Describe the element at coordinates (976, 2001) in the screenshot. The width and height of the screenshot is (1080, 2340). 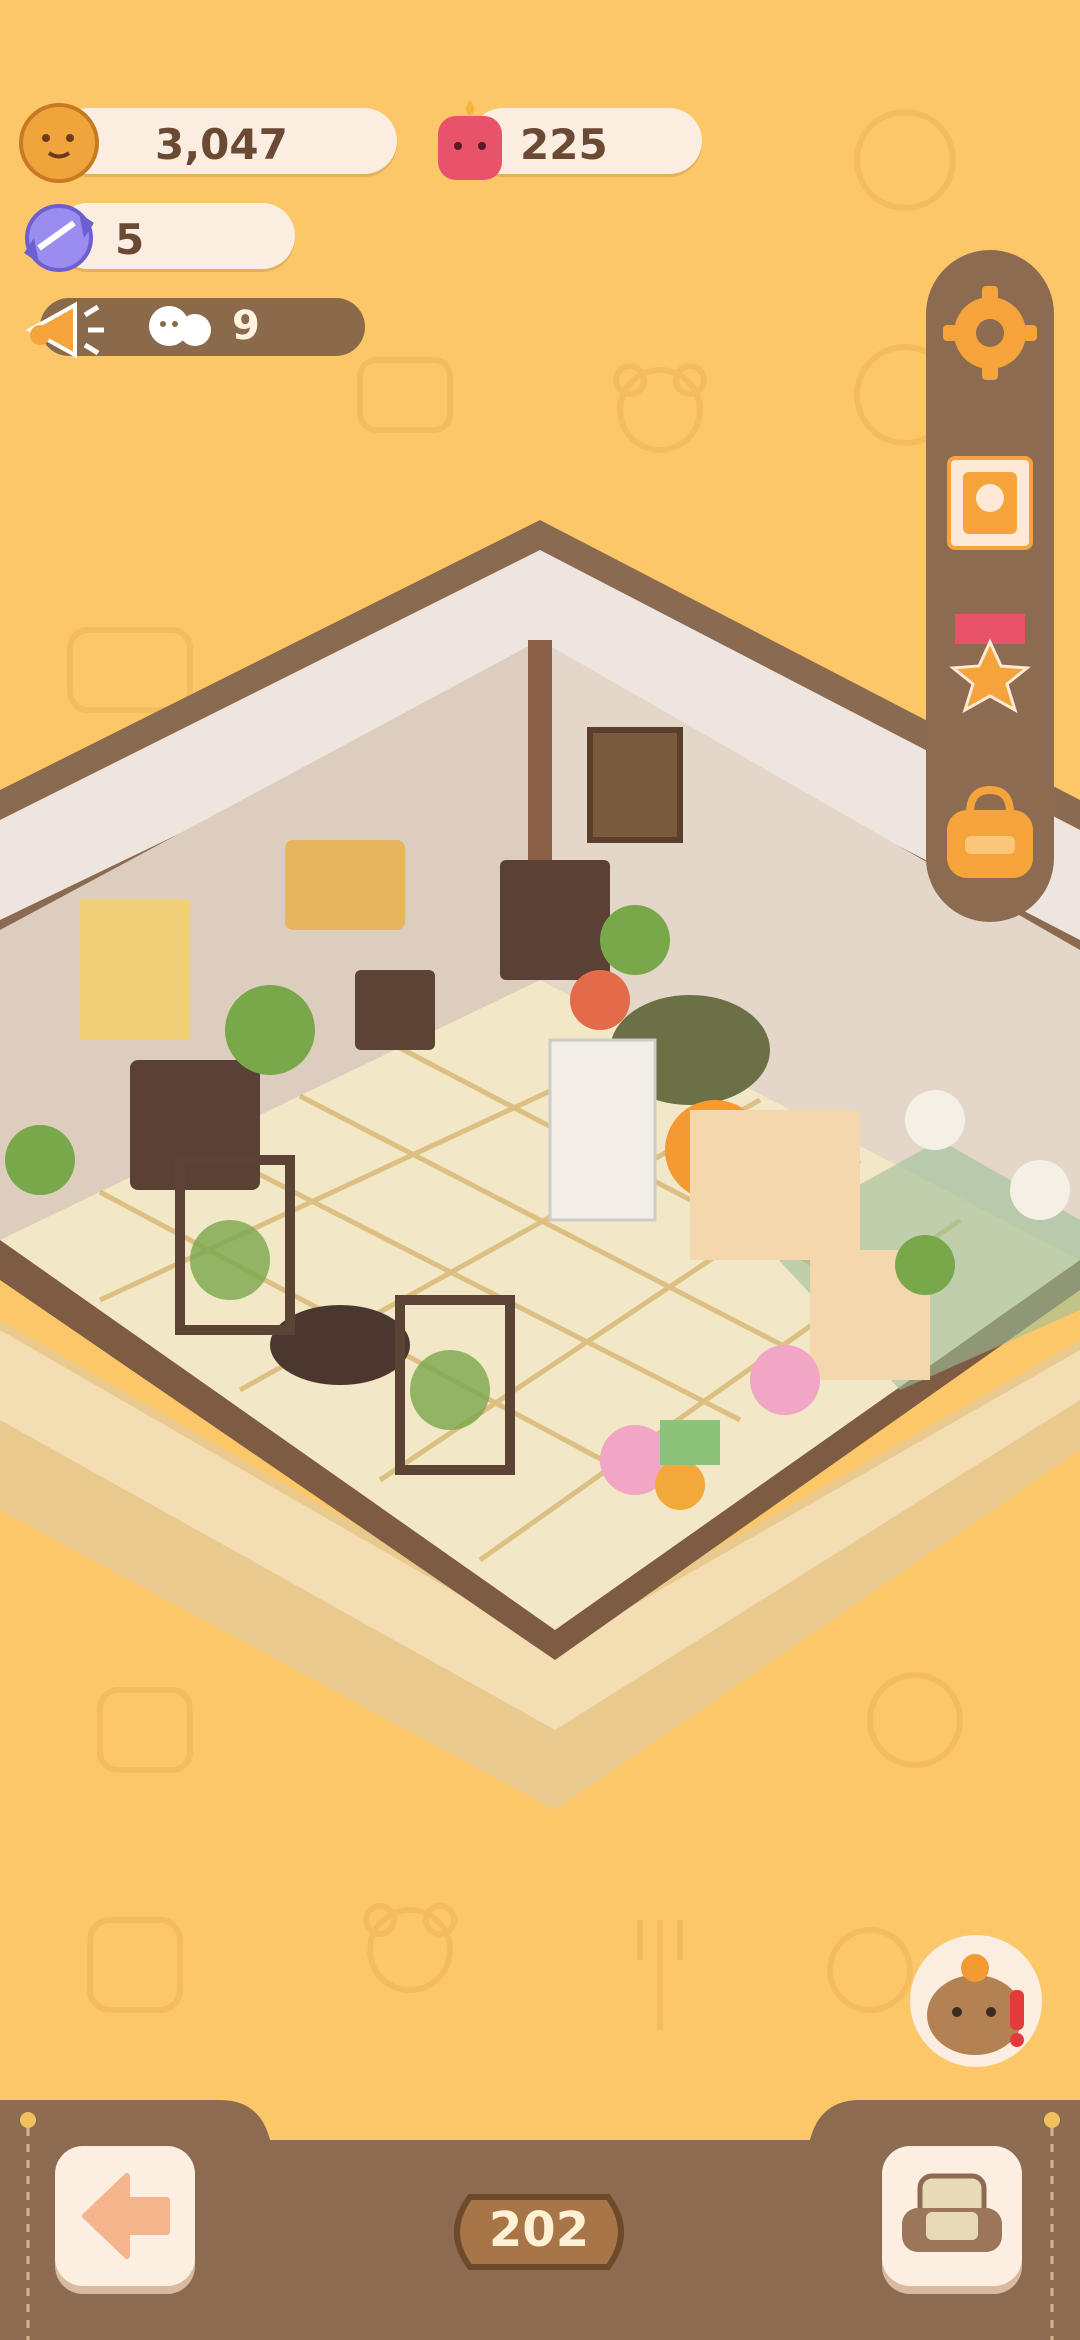
I see `shop-owner-avatar` at that location.